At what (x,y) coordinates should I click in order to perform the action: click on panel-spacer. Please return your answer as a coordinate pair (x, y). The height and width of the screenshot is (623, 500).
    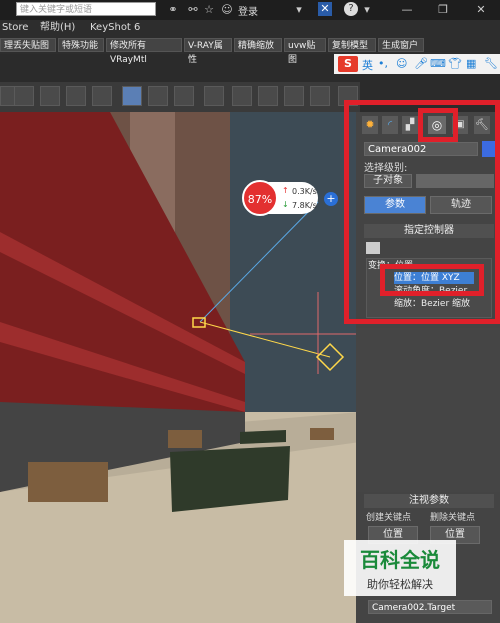
    Looking at the image, I should click on (428, 410).